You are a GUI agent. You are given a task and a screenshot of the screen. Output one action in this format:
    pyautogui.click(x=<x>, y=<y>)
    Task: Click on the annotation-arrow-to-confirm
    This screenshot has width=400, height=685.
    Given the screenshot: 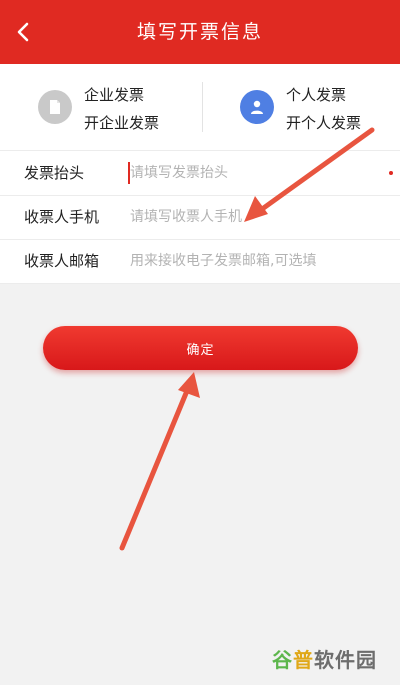 What is the action you would take?
    pyautogui.click(x=159, y=461)
    